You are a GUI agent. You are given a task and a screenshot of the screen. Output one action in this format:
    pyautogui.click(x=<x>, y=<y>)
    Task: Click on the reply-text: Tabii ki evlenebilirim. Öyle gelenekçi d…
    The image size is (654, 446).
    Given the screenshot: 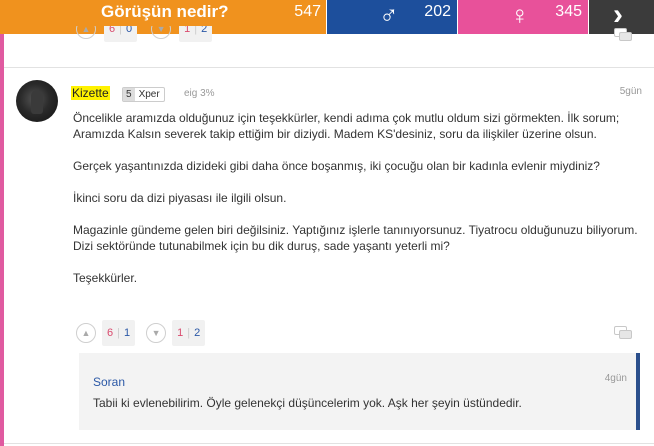 What is the action you would take?
    pyautogui.click(x=307, y=403)
    